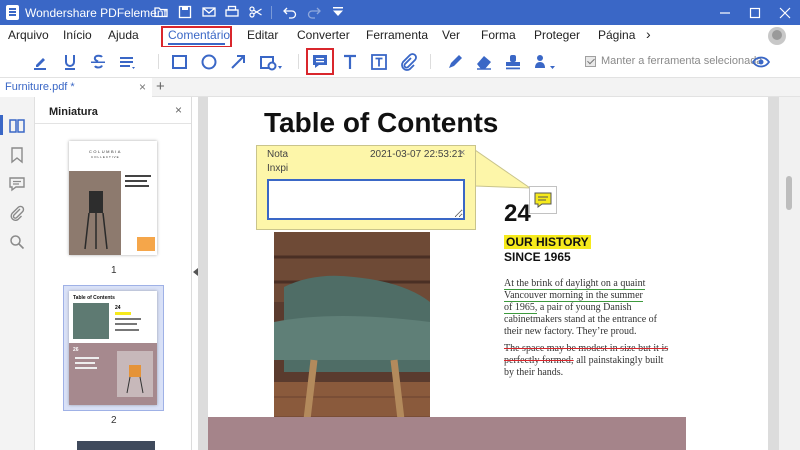 This screenshot has width=800, height=450. I want to click on redo-icon, so click(314, 12).